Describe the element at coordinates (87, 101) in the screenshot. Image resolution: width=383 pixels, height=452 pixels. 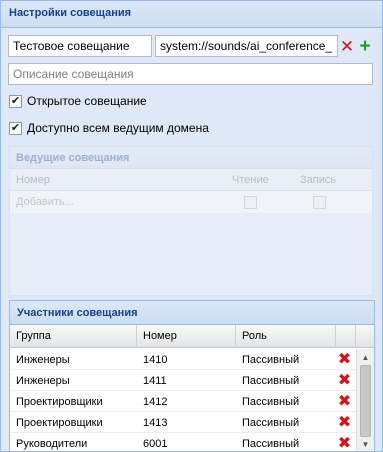
I see `open-conference-label: Открытое совещание` at that location.